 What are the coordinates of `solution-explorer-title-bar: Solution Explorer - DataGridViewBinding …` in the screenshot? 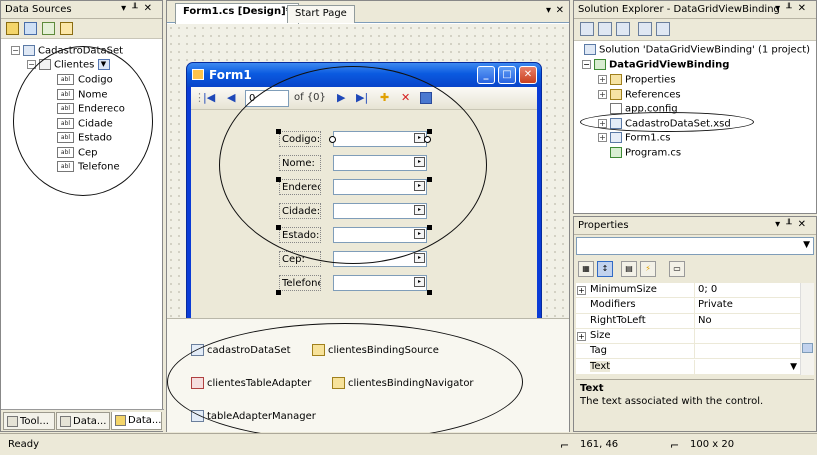 It's located at (695, 10).